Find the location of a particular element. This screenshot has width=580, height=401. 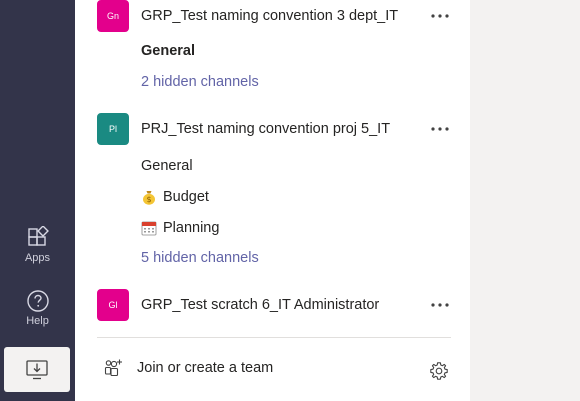

join-or-create-team-label: Join or create a team is located at coordinates (205, 368).